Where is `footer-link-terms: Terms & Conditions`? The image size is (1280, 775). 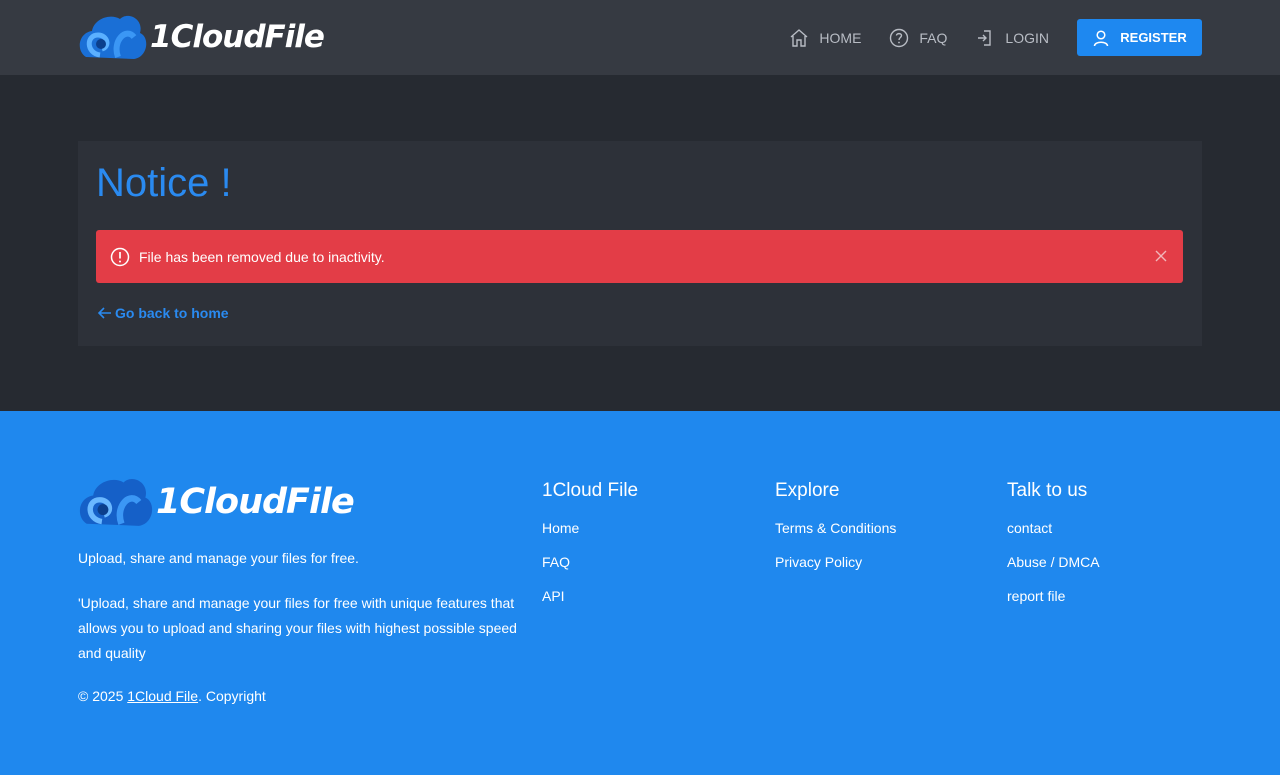 footer-link-terms: Terms & Conditions is located at coordinates (835, 537).